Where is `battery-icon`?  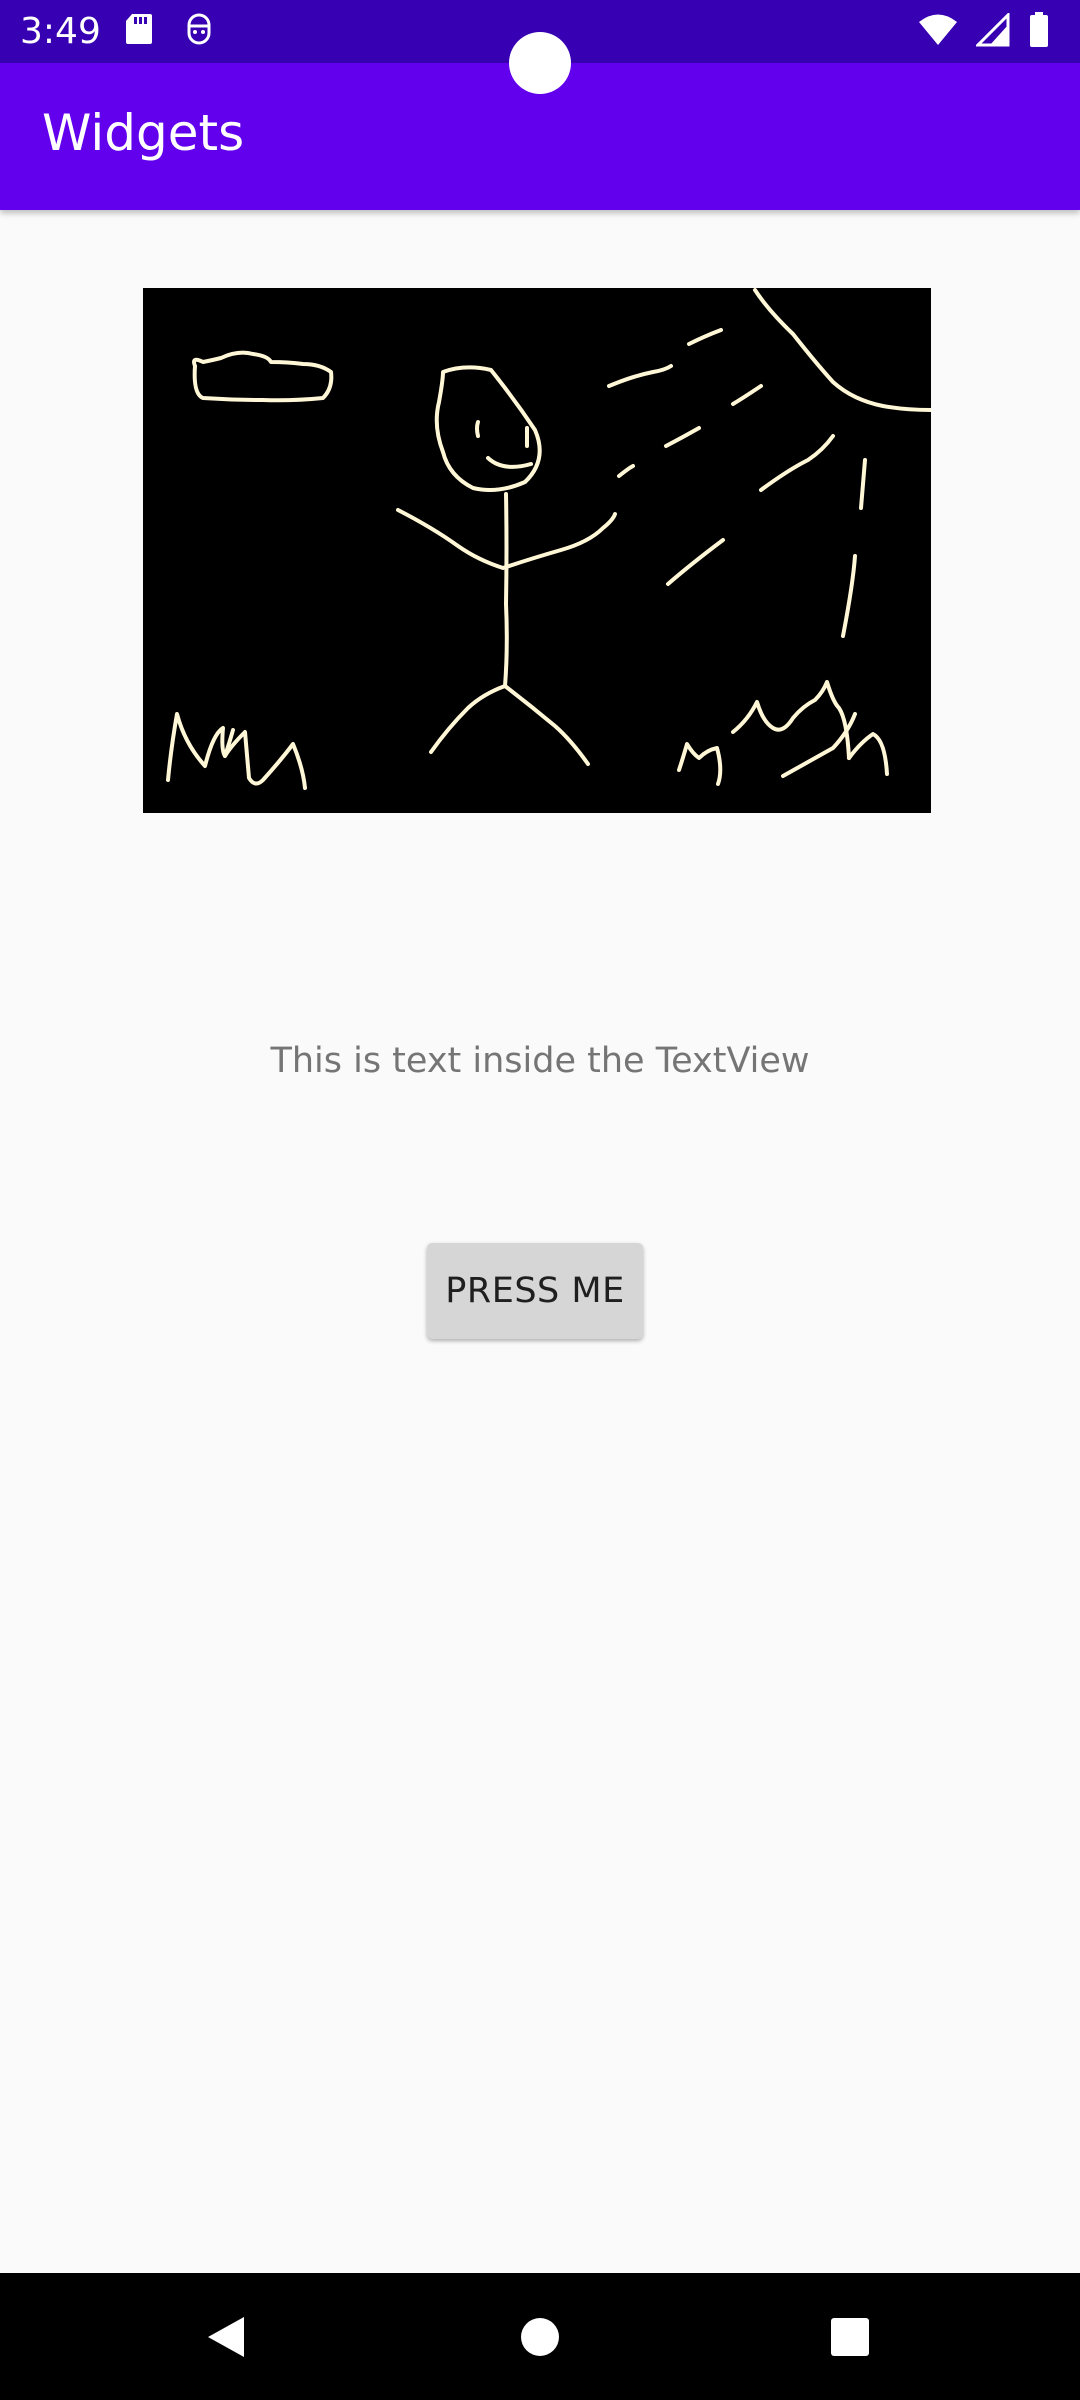
battery-icon is located at coordinates (1039, 32).